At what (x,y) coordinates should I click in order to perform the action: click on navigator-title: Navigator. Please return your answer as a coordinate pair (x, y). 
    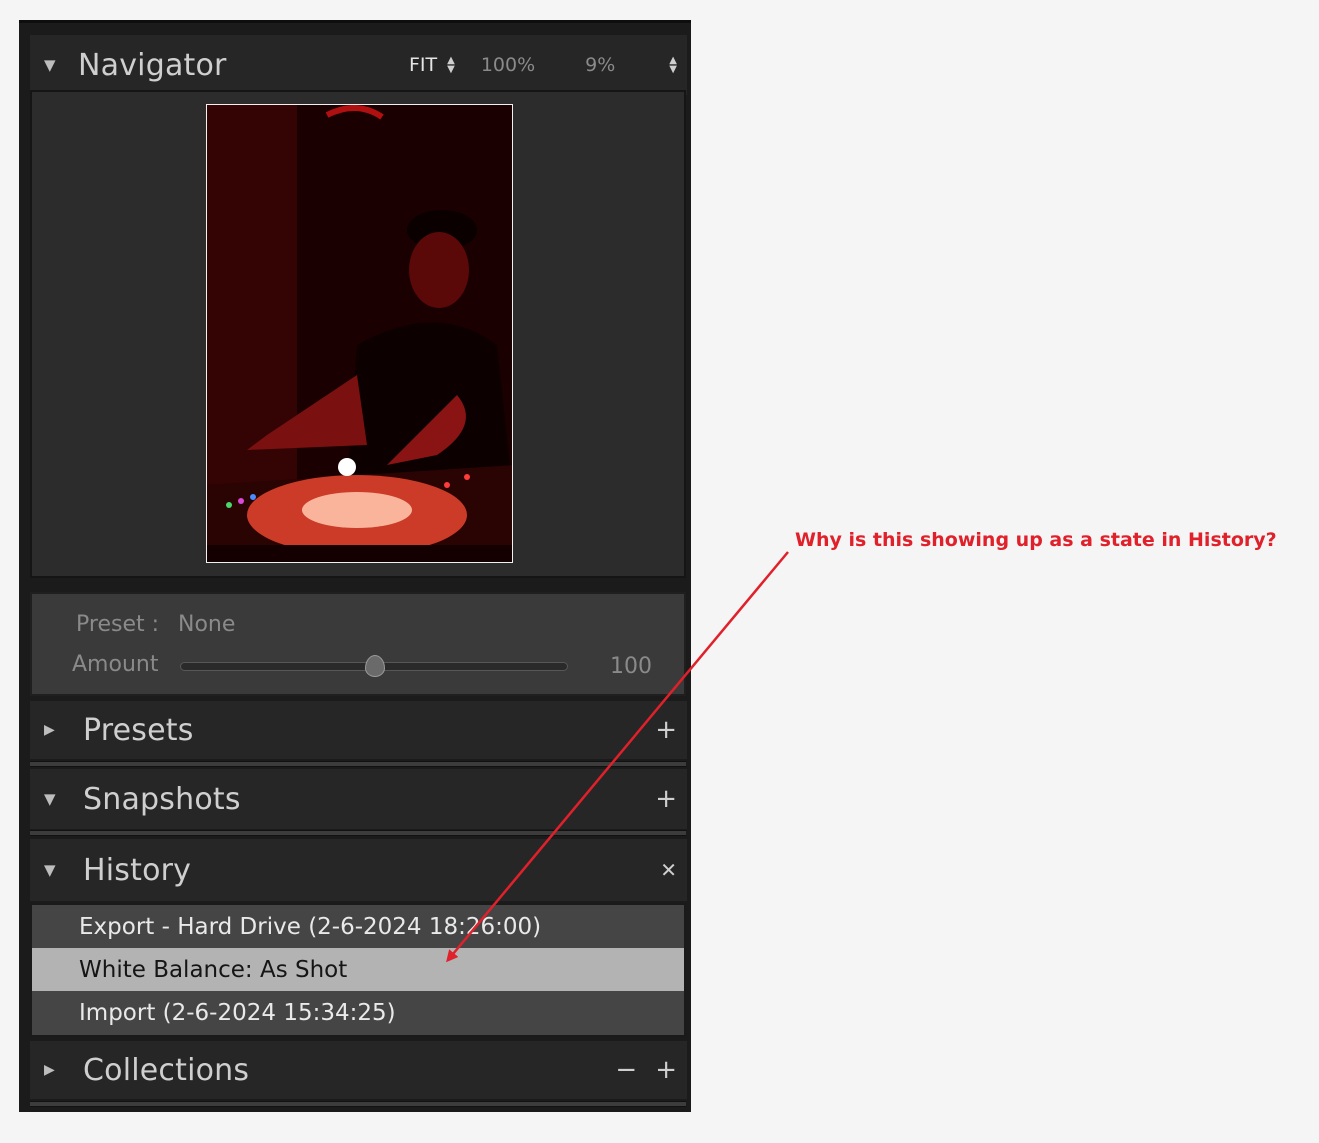
    Looking at the image, I should click on (152, 65).